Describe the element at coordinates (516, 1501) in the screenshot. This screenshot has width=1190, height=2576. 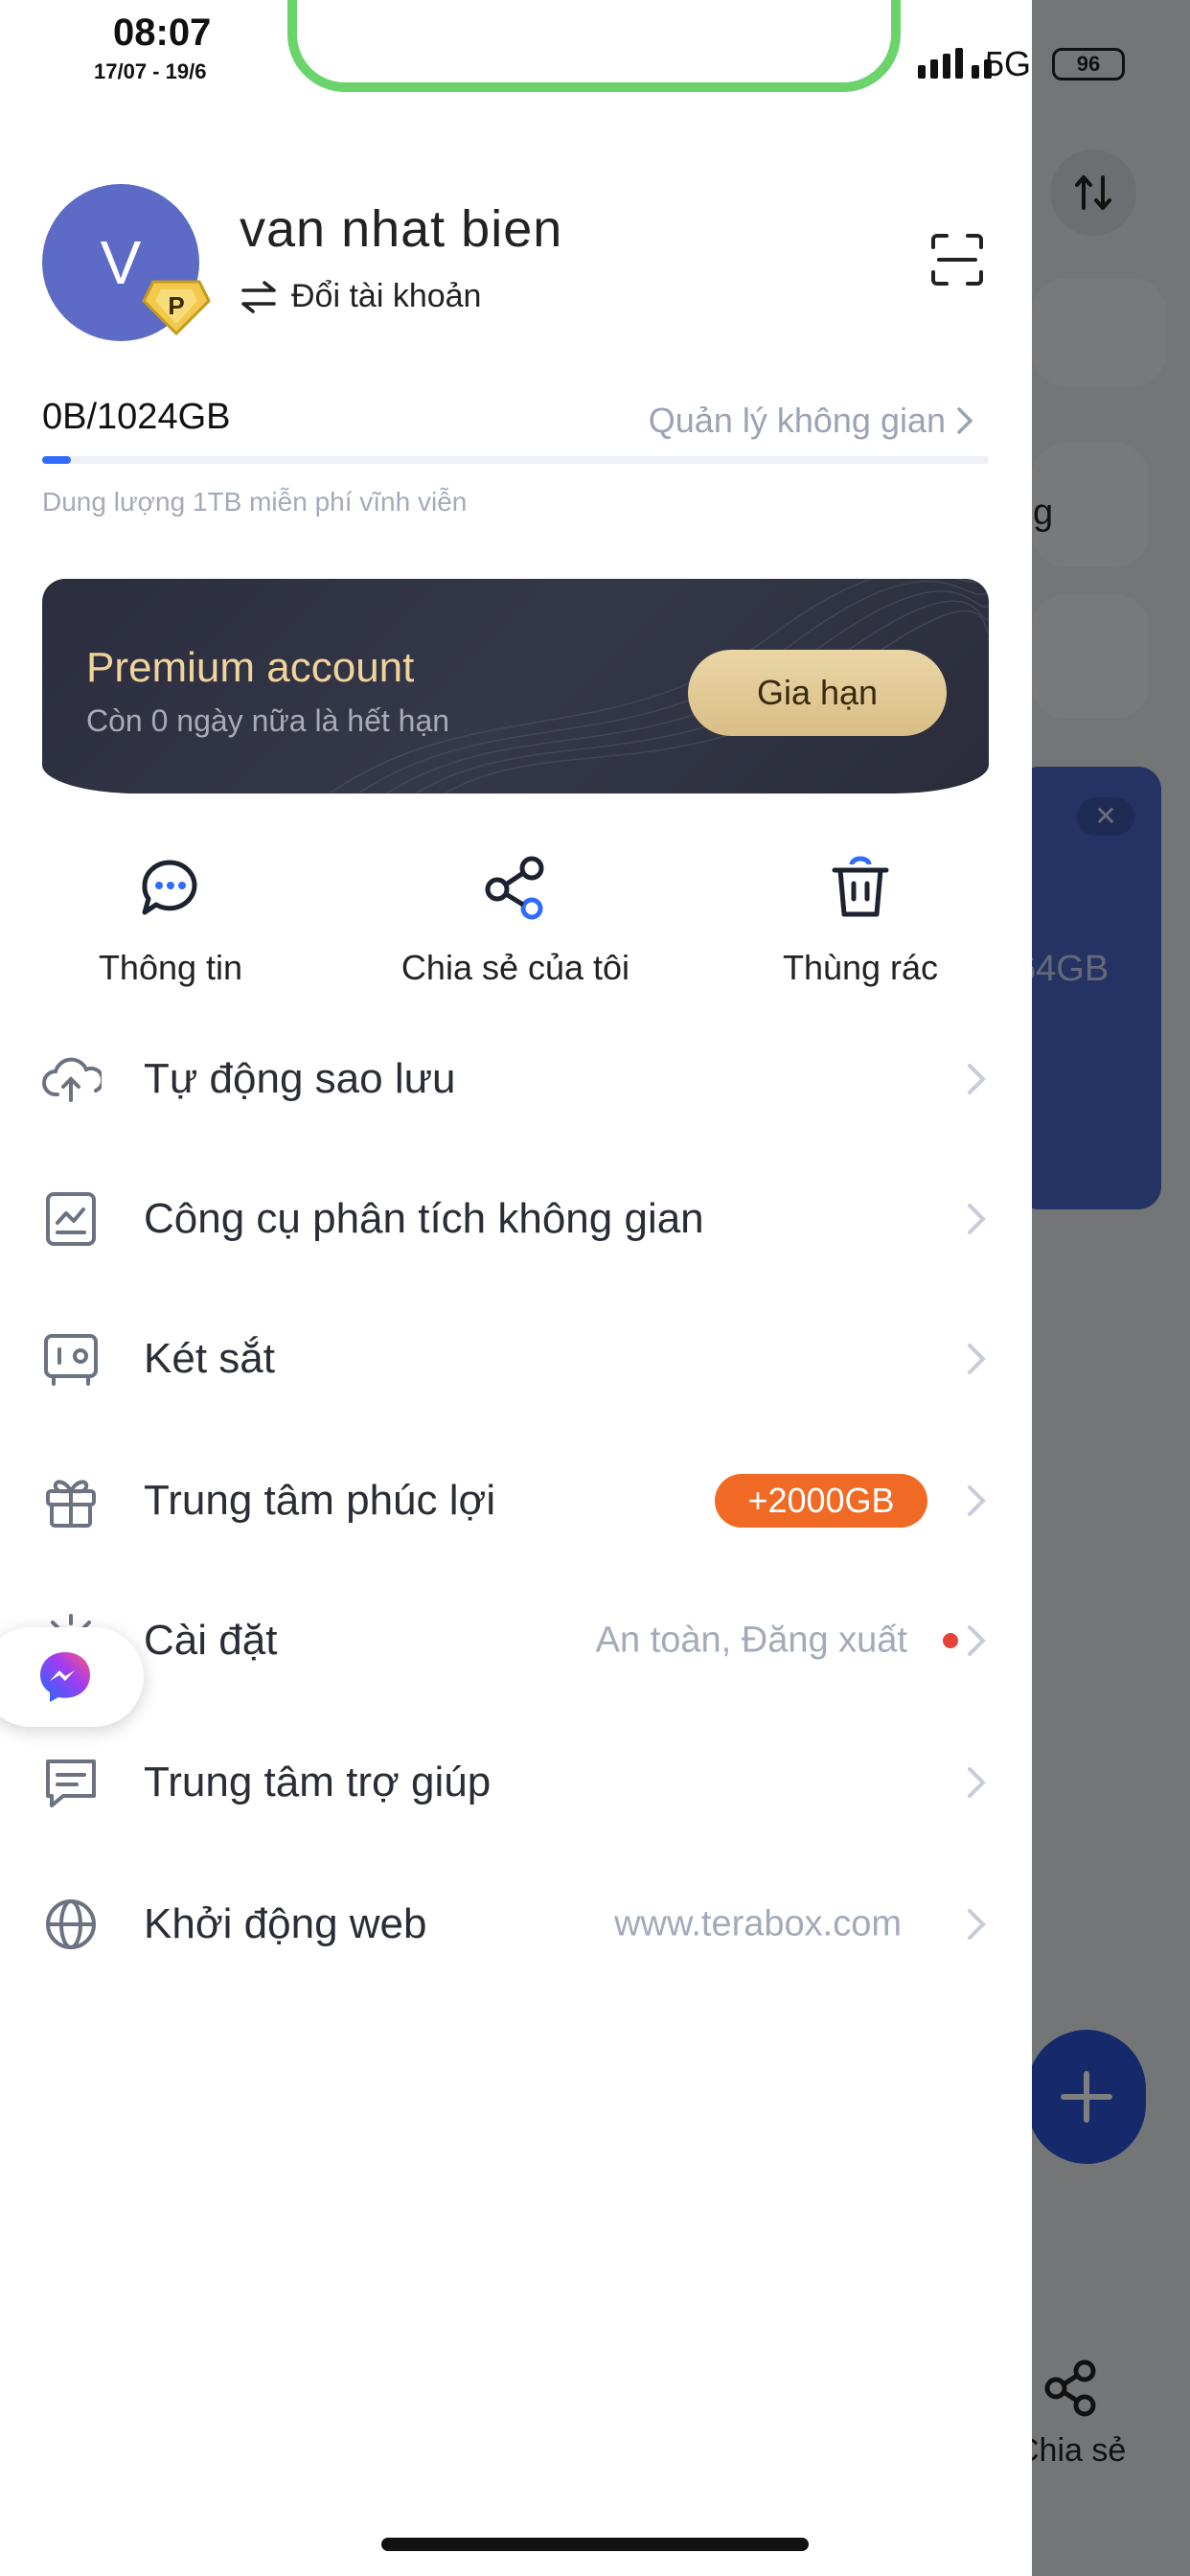
I see `menu-benefits-center: Trung tâm phúc lợi +2000GB` at that location.